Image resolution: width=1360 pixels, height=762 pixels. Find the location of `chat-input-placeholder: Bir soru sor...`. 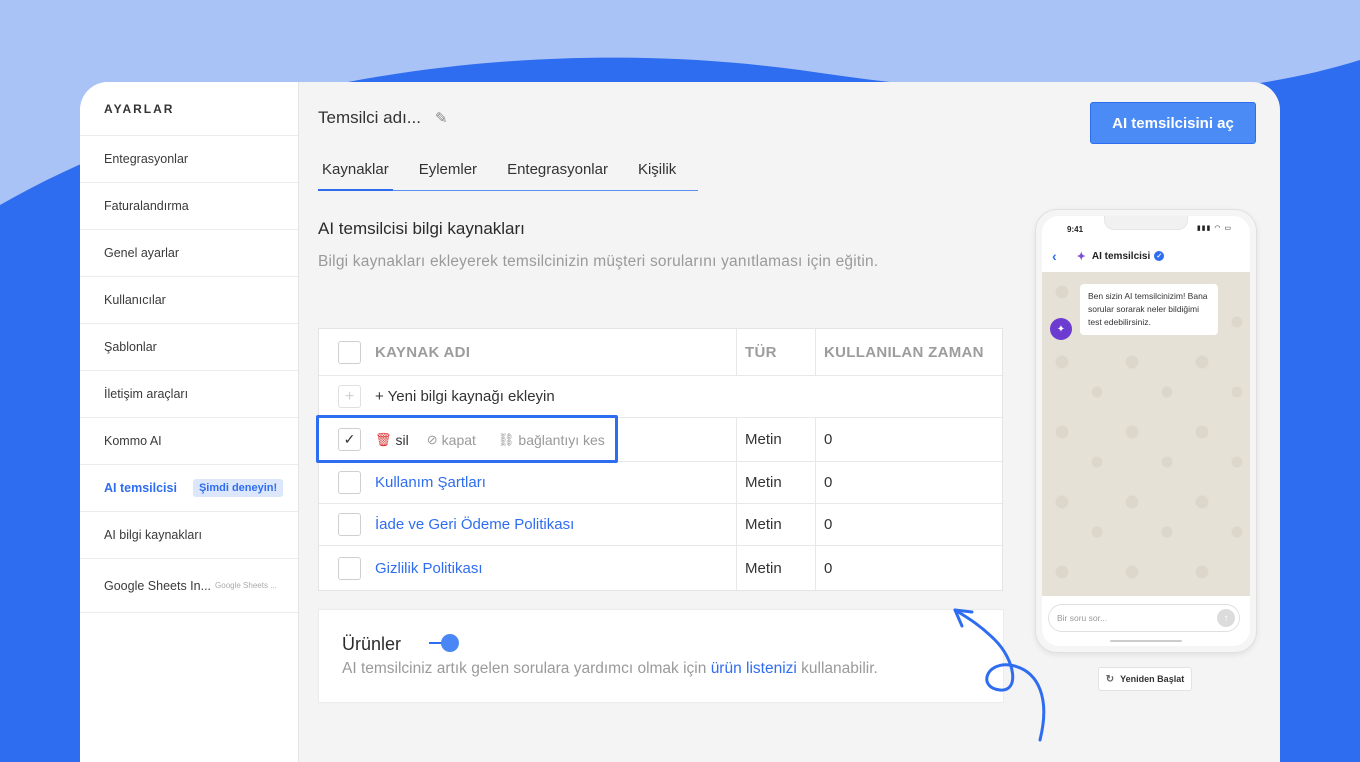

chat-input-placeholder: Bir soru sor... is located at coordinates (1082, 618).